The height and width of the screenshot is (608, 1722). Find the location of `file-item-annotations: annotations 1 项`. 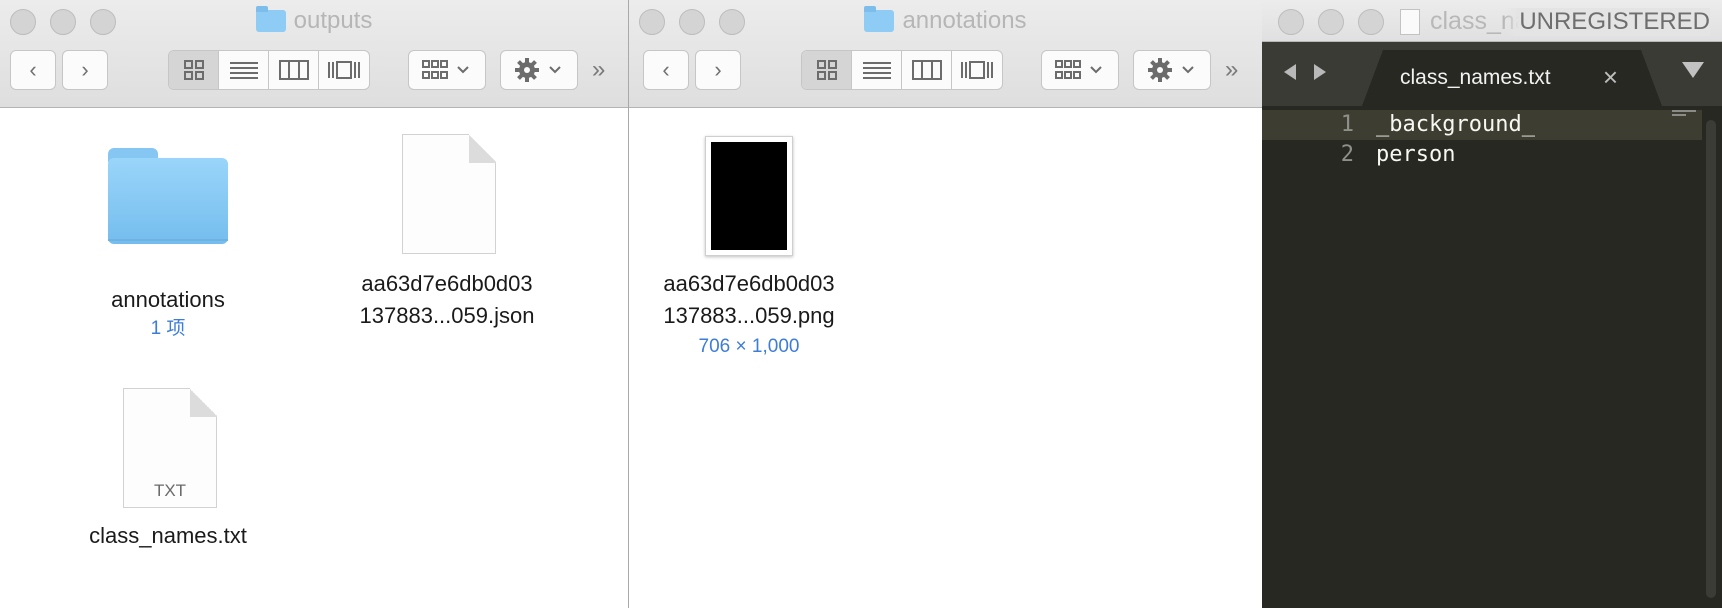

file-item-annotations: annotations 1 项 is located at coordinates (168, 235).